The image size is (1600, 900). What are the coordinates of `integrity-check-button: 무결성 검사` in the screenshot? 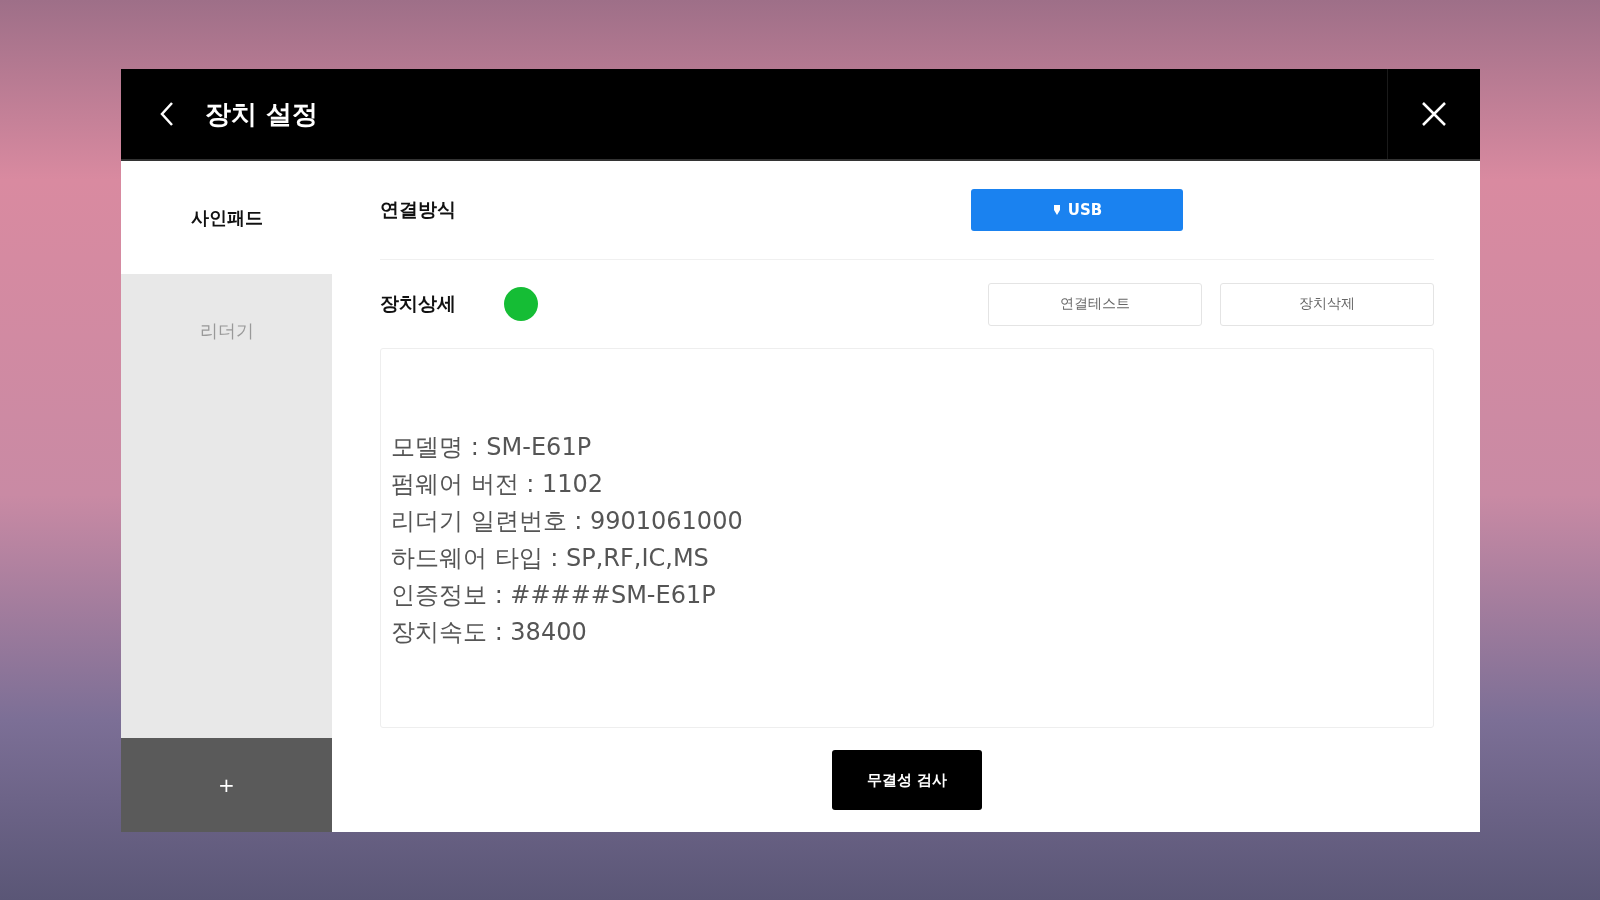 It's located at (907, 780).